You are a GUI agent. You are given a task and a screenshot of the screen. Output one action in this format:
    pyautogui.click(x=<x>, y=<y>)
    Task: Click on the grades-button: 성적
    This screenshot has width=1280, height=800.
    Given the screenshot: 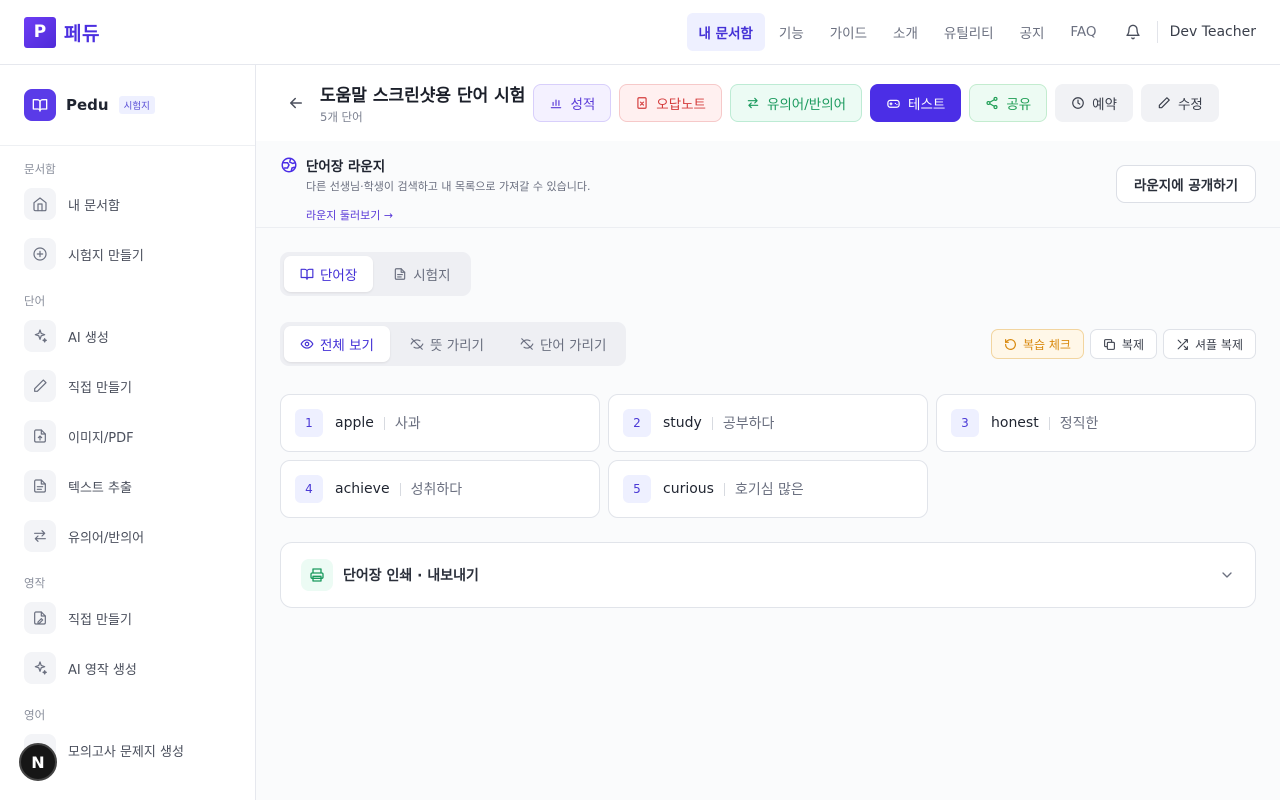 What is the action you would take?
    pyautogui.click(x=572, y=103)
    